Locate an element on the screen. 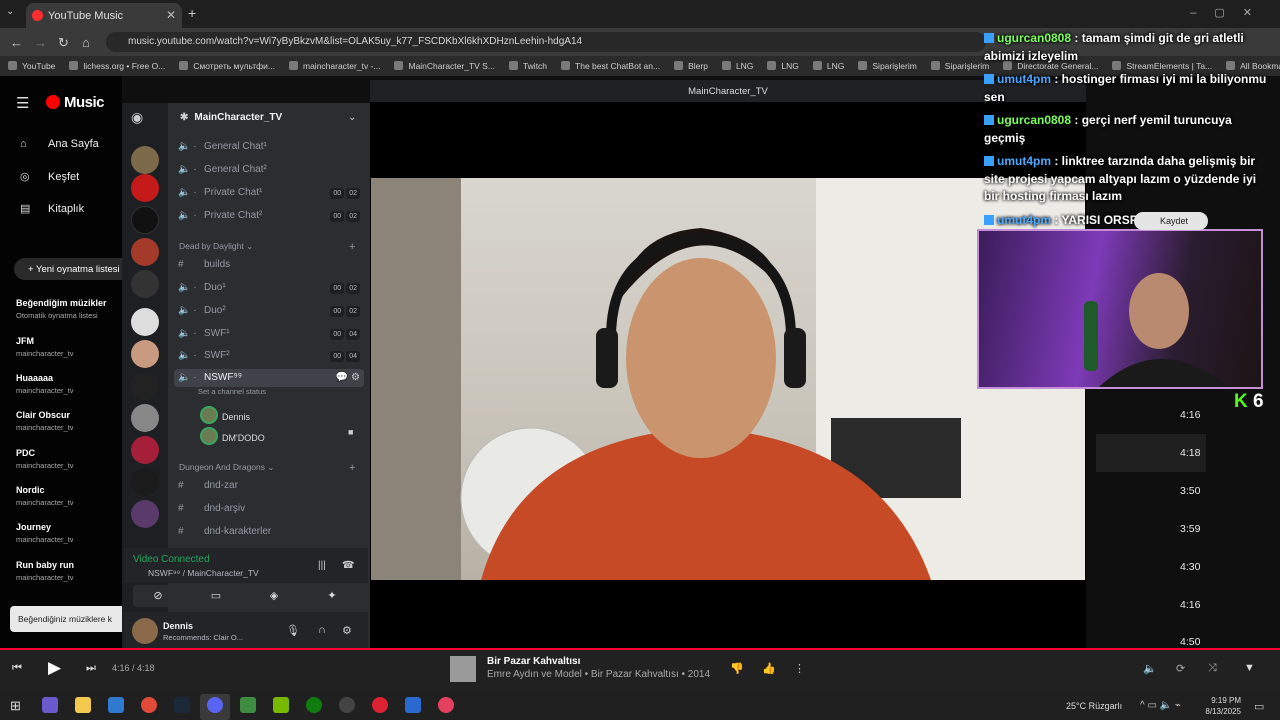 Image resolution: width=1280 pixels, height=720 pixels. voice-channel: 🔈 · Private Chat¹ 00 02 is located at coordinates (270, 196).